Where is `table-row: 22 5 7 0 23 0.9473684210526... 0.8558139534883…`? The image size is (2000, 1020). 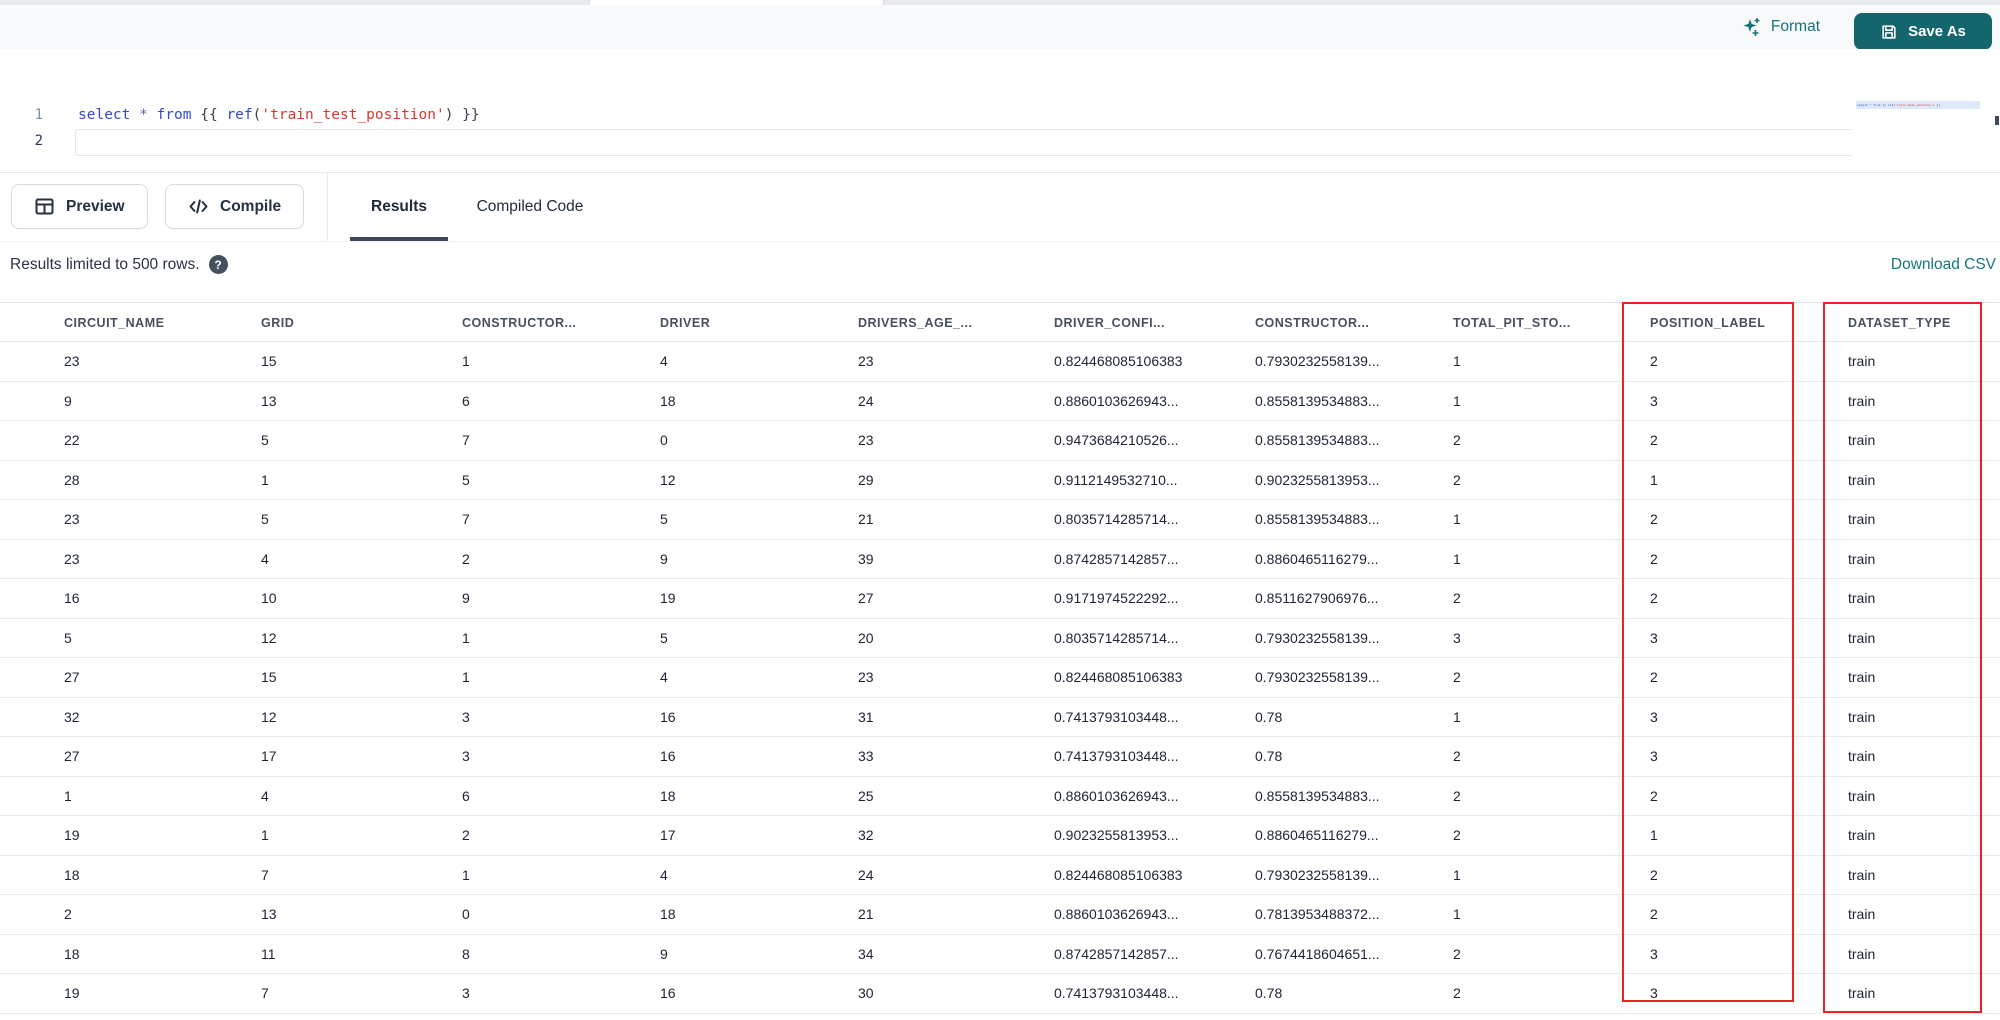 table-row: 22 5 7 0 23 0.9473684210526... 0.8558139534883… is located at coordinates (1000, 441).